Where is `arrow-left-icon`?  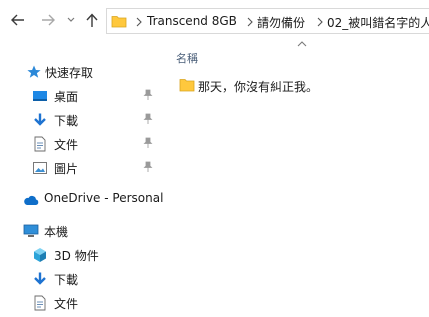 arrow-left-icon is located at coordinates (17, 20).